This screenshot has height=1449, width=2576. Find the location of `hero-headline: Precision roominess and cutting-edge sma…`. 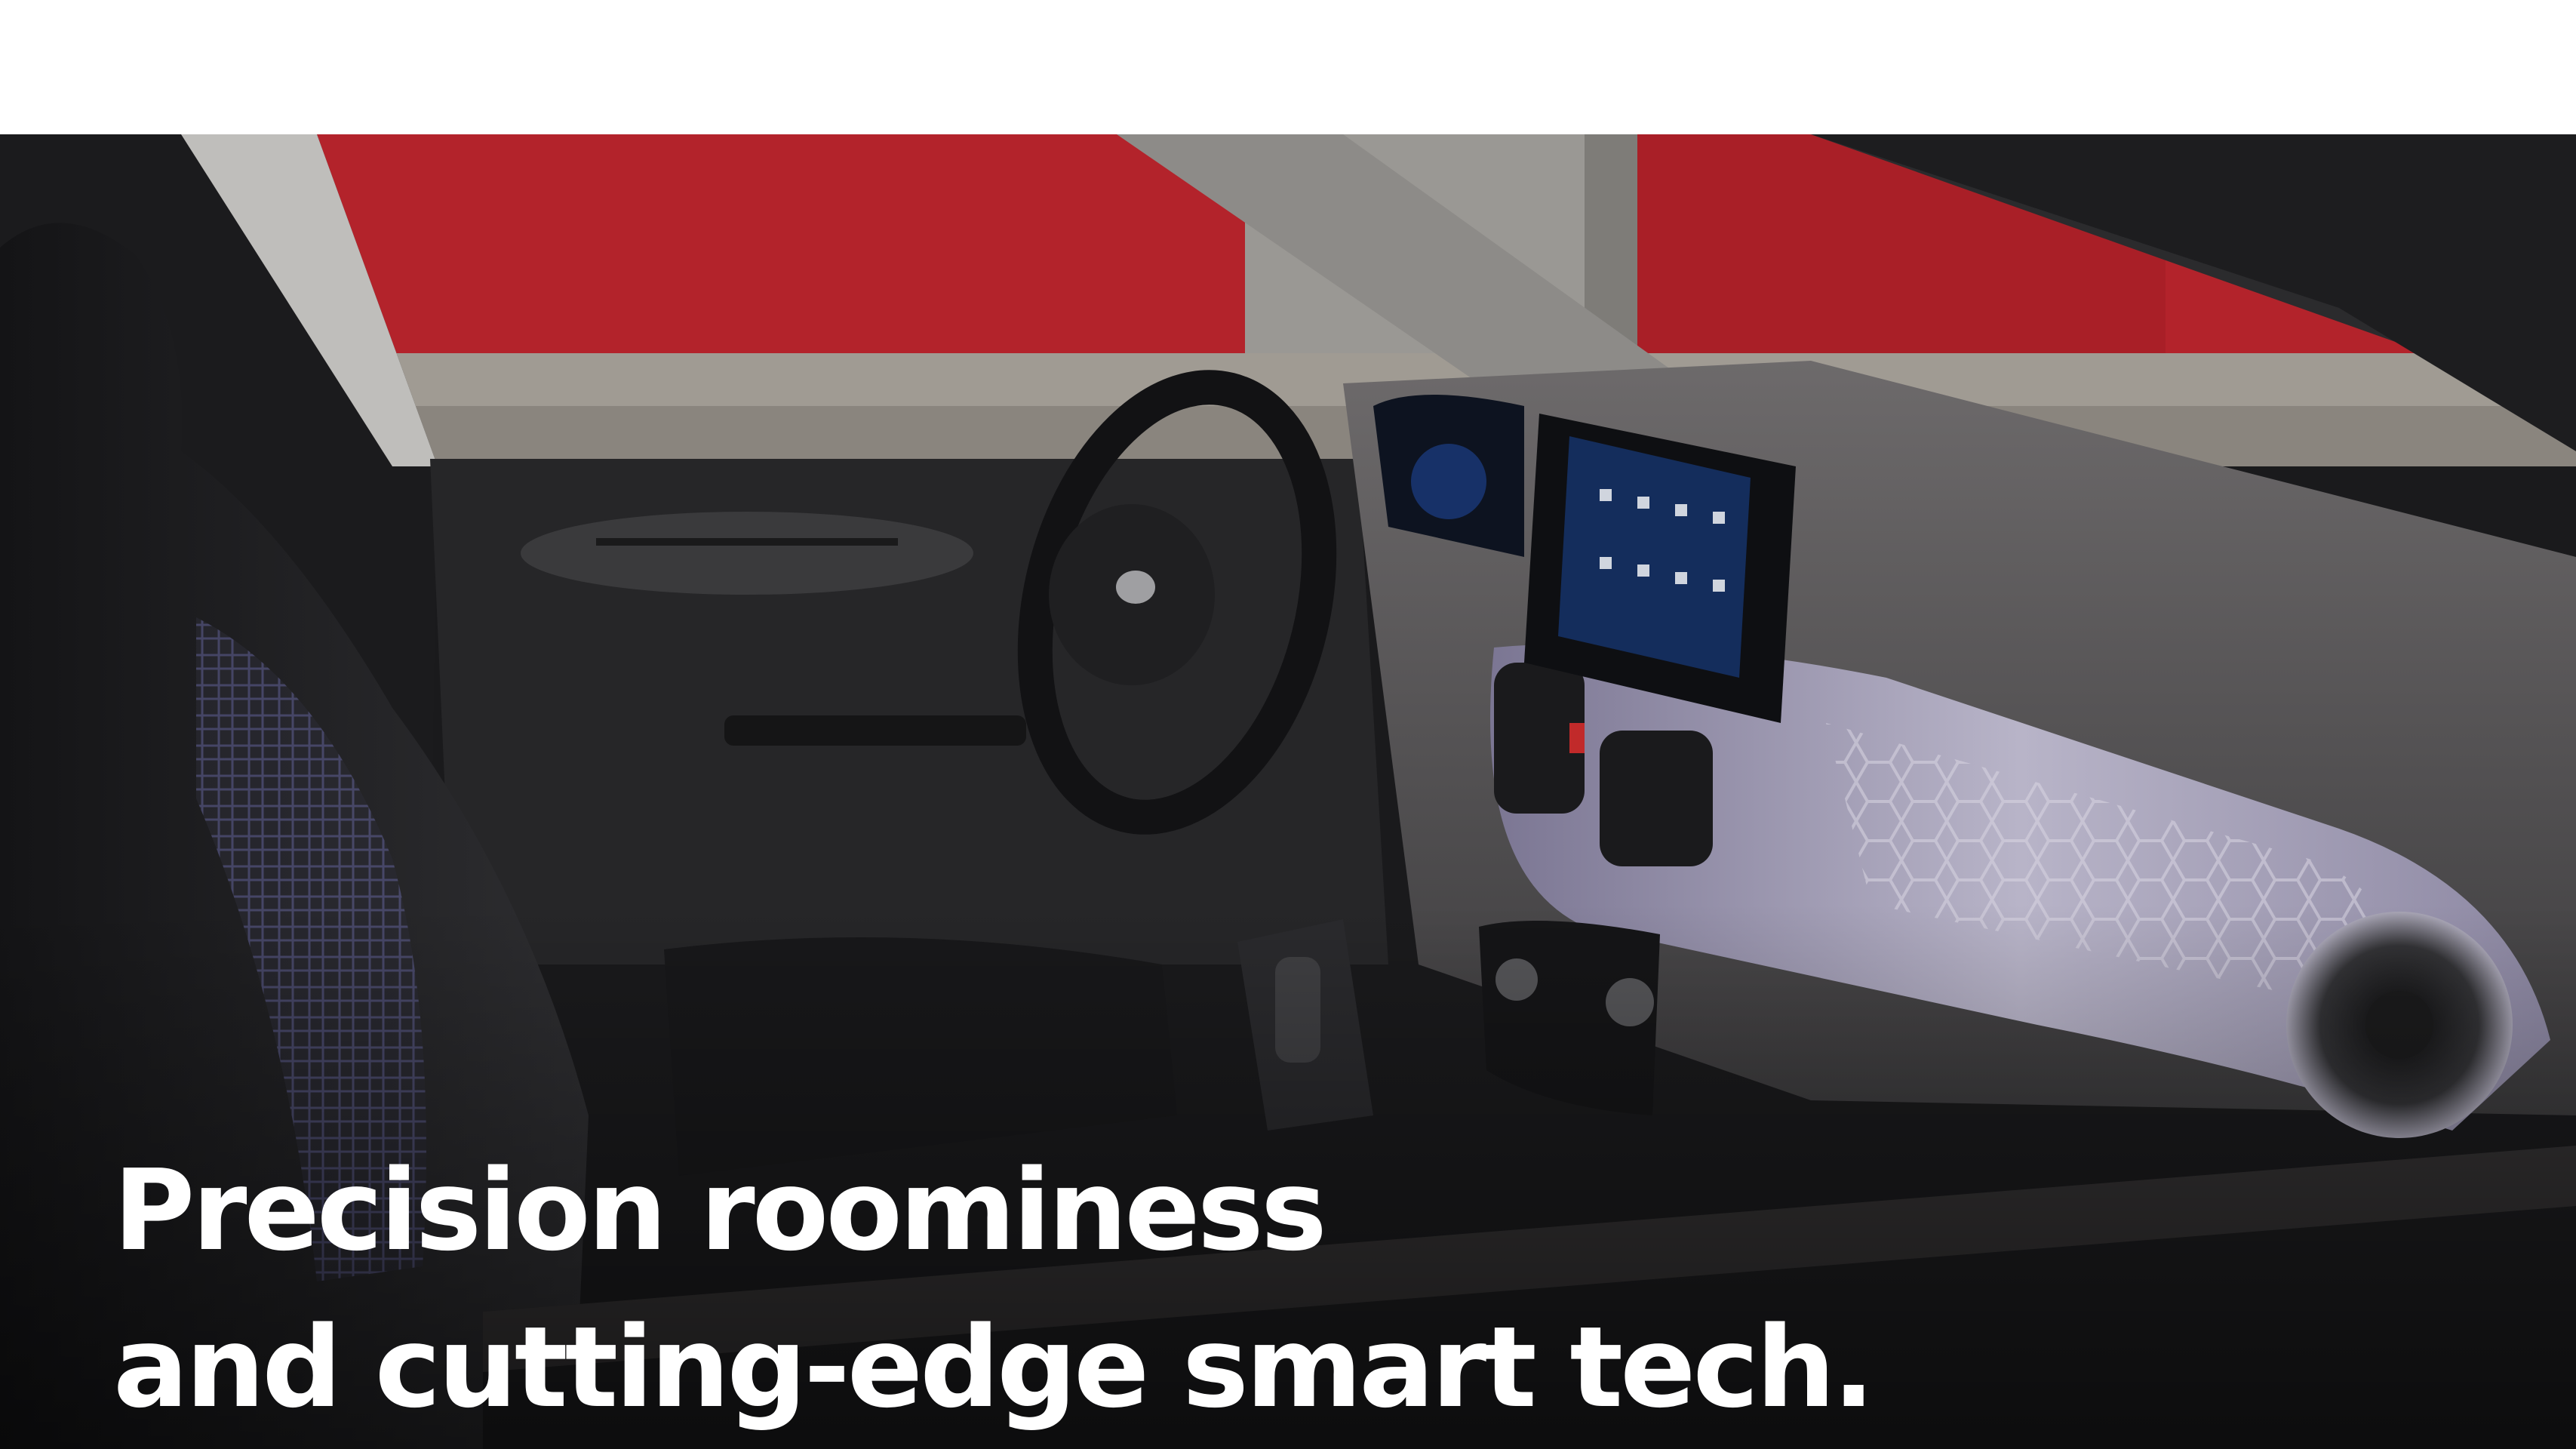

hero-headline: Precision roominess and cutting-edge sma… is located at coordinates (994, 1289).